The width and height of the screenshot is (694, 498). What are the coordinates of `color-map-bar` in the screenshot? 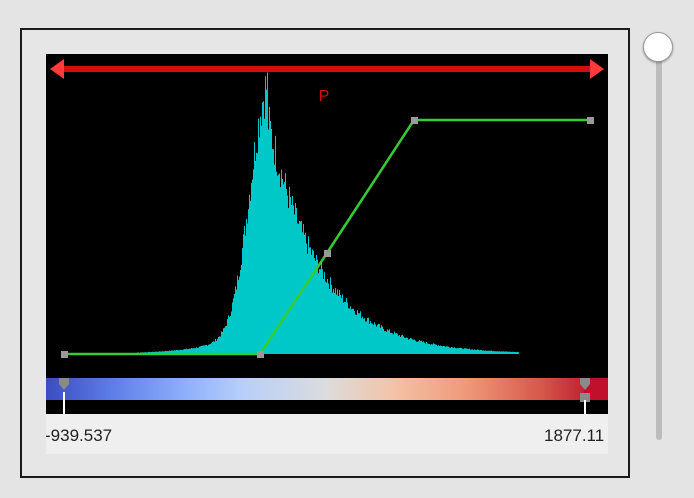 It's located at (327, 396).